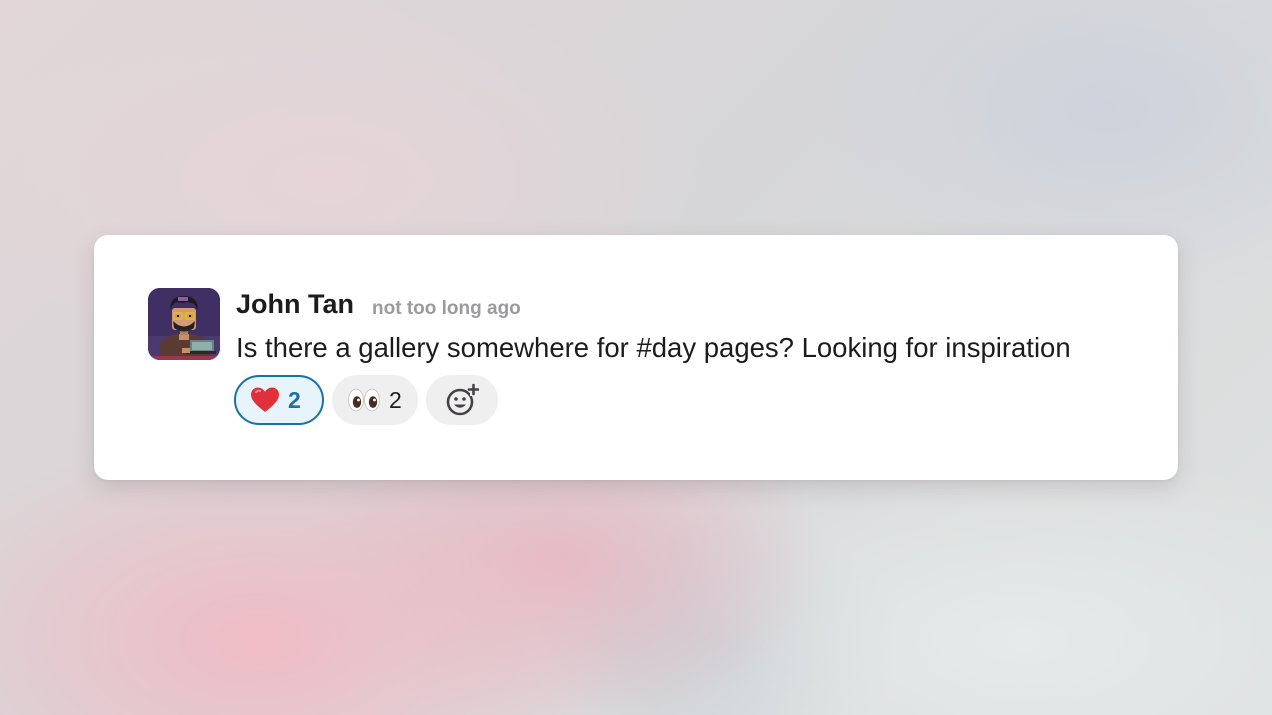 This screenshot has height=715, width=1272. I want to click on reaction-heart-button: 2, so click(279, 400).